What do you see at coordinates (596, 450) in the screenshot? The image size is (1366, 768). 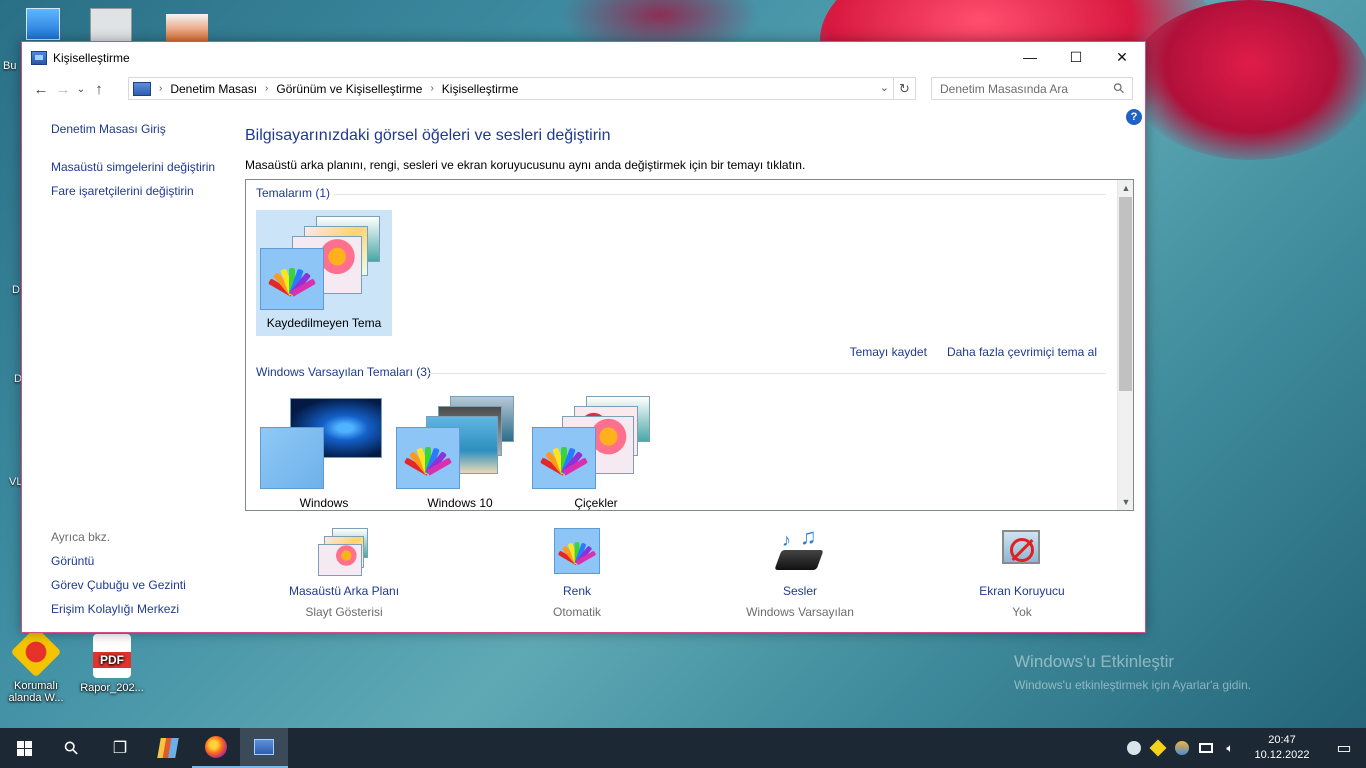 I see `theme-flowers: Çiçekler` at bounding box center [596, 450].